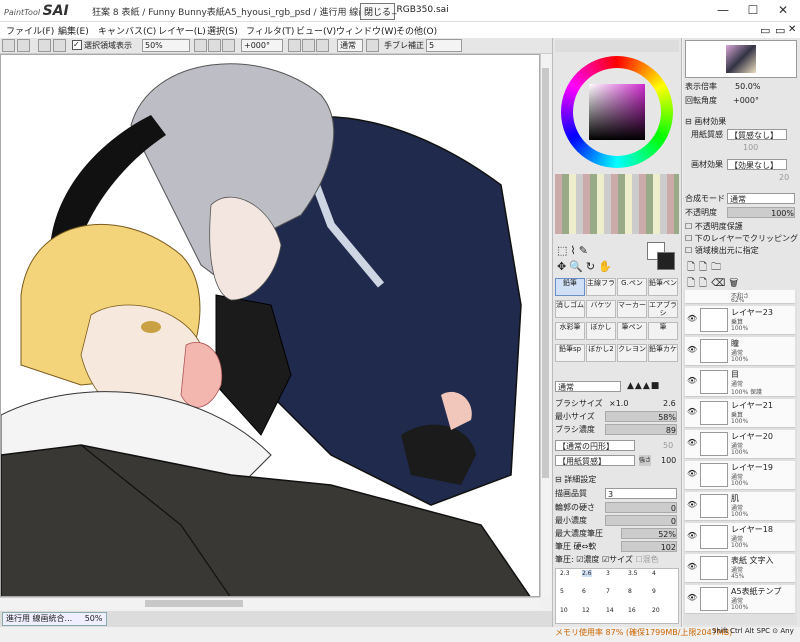 The height and width of the screenshot is (642, 800). I want to click on layer-item: 👁 レイヤー21 乗算 100%, so click(740, 413).